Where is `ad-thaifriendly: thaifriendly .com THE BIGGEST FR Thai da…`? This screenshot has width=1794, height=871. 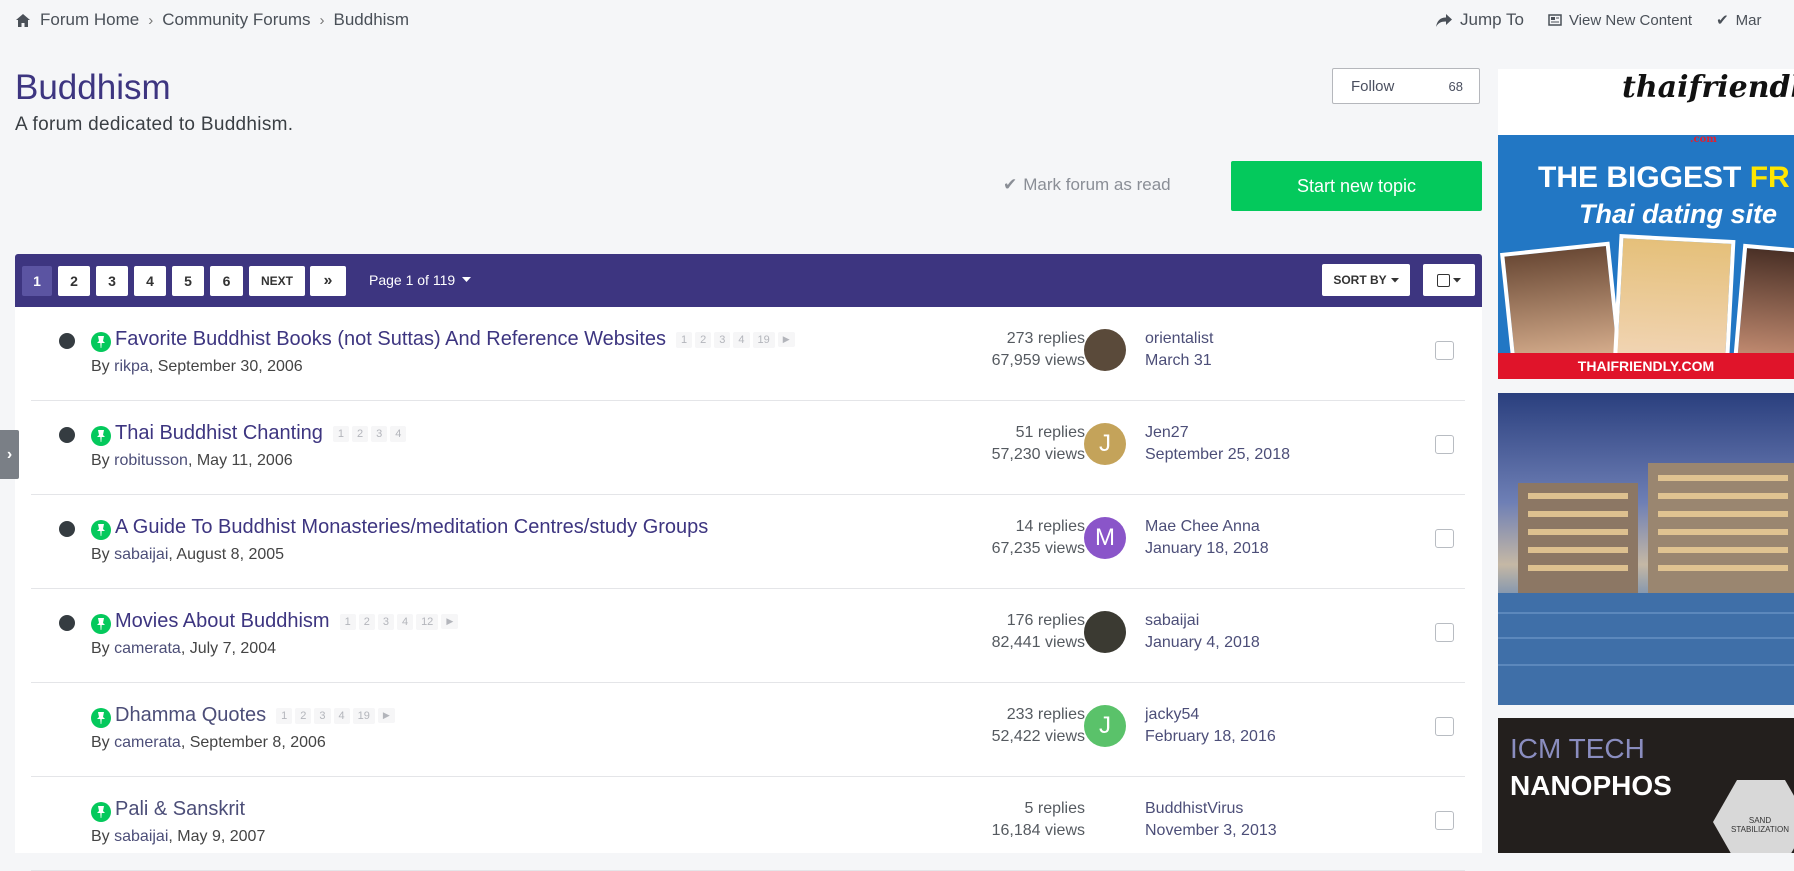
ad-thaifriendly: thaifriendly .com THE BIGGEST FR Thai da… is located at coordinates (1646, 224).